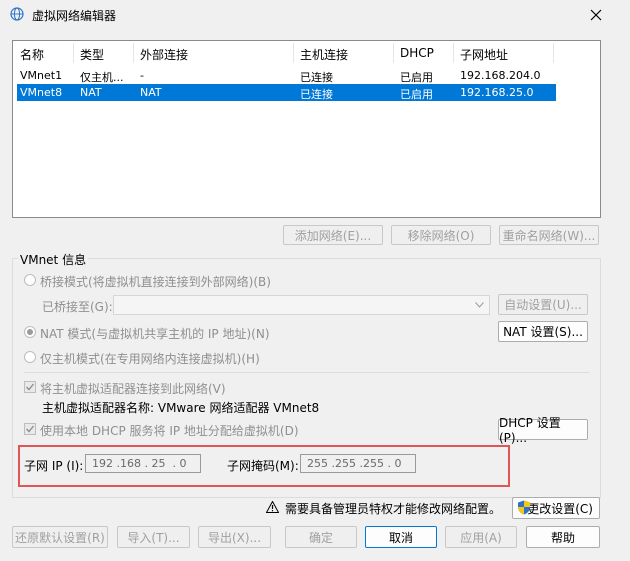 This screenshot has height=561, width=630. Describe the element at coordinates (358, 463) in the screenshot. I see `subnet-mask-field: 255 .255 .255 . 0` at that location.